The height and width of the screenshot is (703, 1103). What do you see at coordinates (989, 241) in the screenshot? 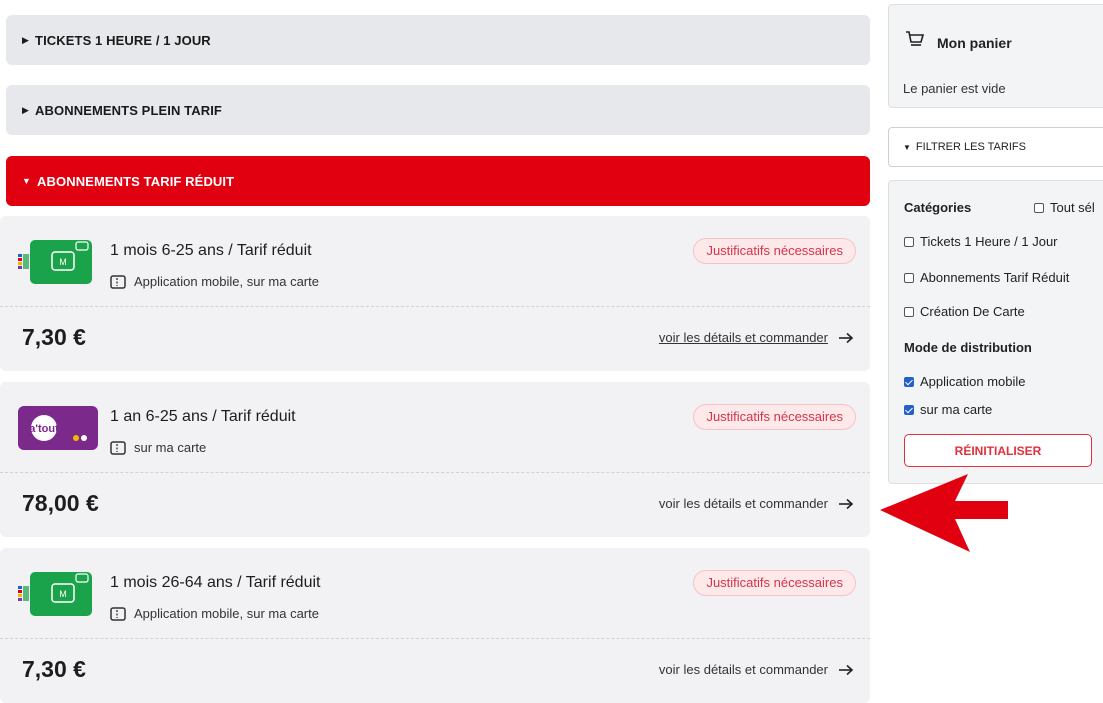
I see `category-label: Tickets 1 Heure / 1 Jour` at bounding box center [989, 241].